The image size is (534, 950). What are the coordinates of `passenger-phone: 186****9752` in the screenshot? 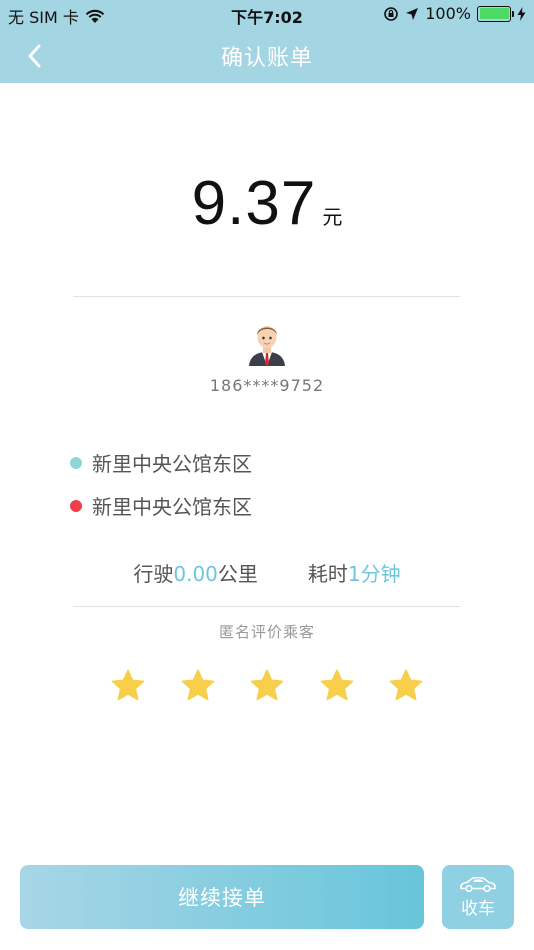 It's located at (267, 385).